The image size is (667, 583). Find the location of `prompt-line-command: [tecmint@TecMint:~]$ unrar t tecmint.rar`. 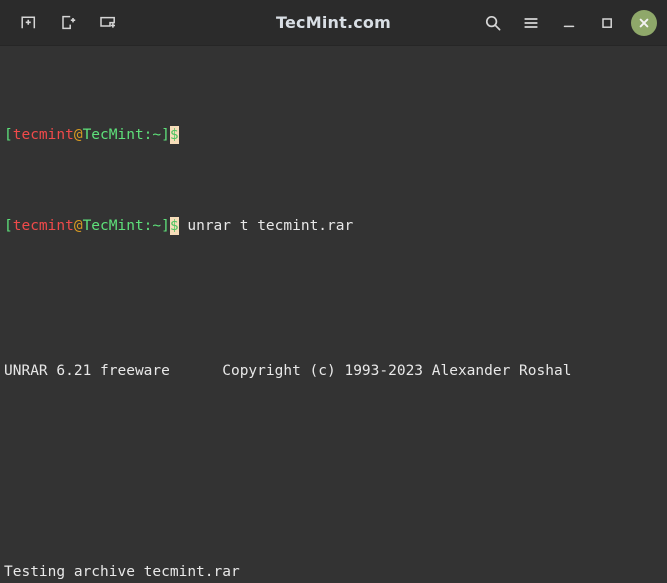

prompt-line-command: [tecmint@TecMint:~]$ unrar t tecmint.rar is located at coordinates (335, 226).